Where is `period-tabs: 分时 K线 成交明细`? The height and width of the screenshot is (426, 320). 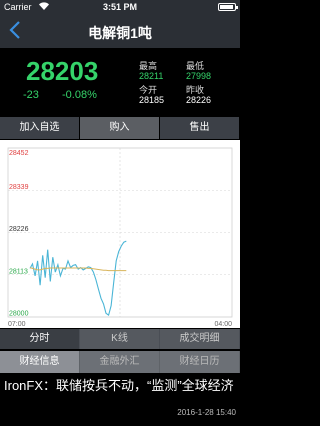 period-tabs: 分时 K线 成交明细 is located at coordinates (120, 339).